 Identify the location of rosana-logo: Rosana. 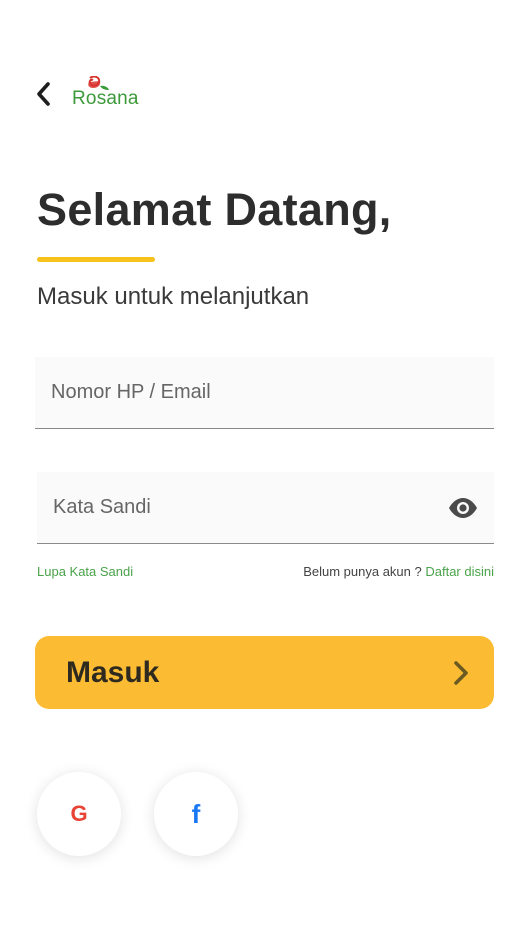
(105, 94).